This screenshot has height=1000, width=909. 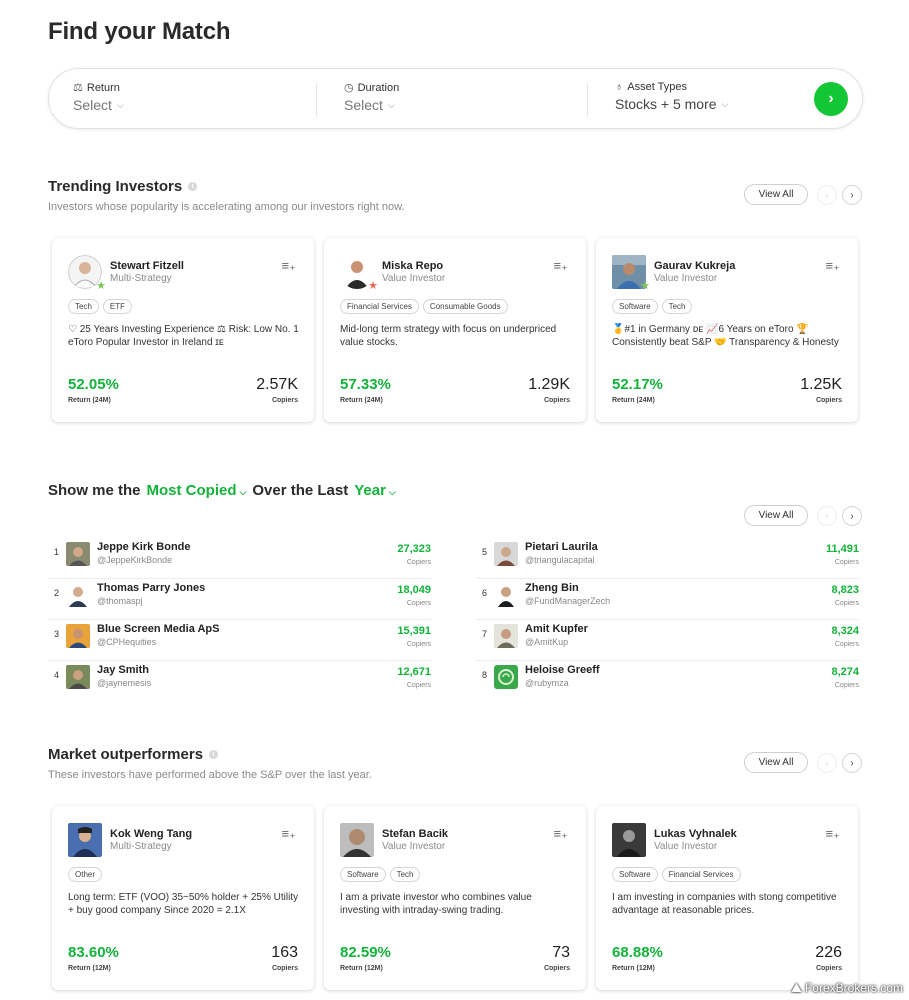 What do you see at coordinates (562, 670) in the screenshot?
I see `investor-name: Heloise Greeff` at bounding box center [562, 670].